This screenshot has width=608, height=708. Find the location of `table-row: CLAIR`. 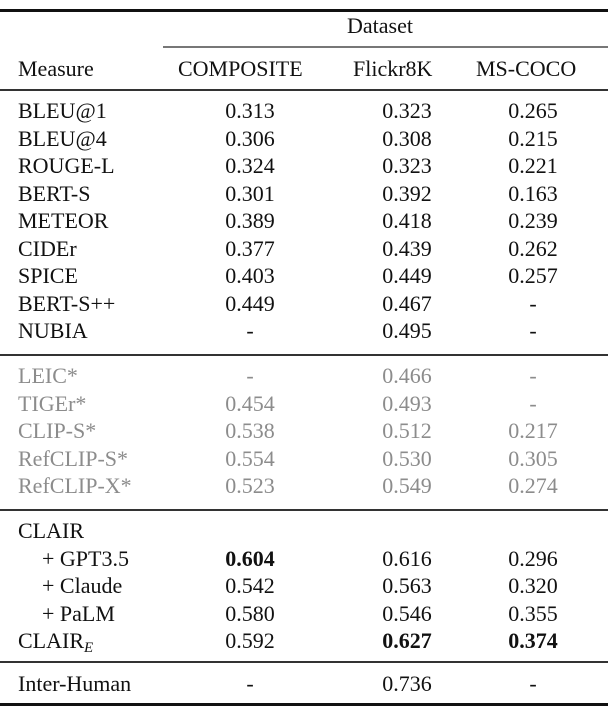

table-row: CLAIR is located at coordinates (304, 531).